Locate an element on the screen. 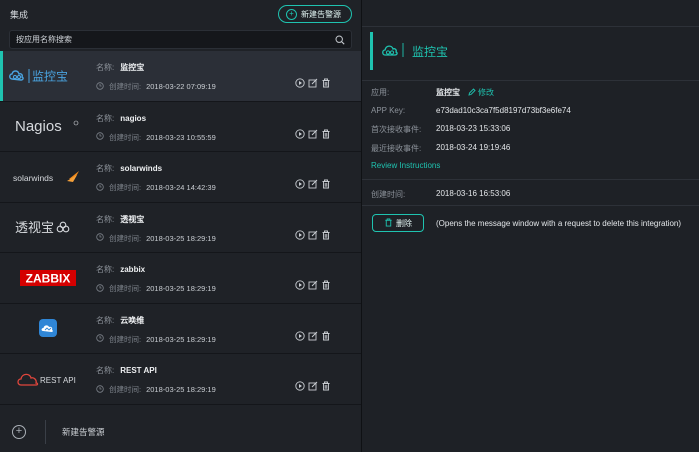  jiankongbao-logo: 监控宝 is located at coordinates (48, 76).